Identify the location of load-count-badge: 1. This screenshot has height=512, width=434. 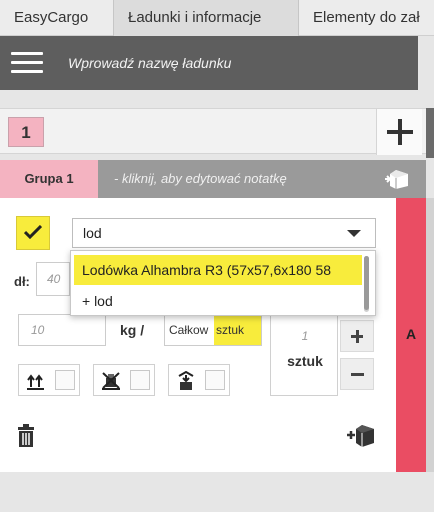
(26, 132).